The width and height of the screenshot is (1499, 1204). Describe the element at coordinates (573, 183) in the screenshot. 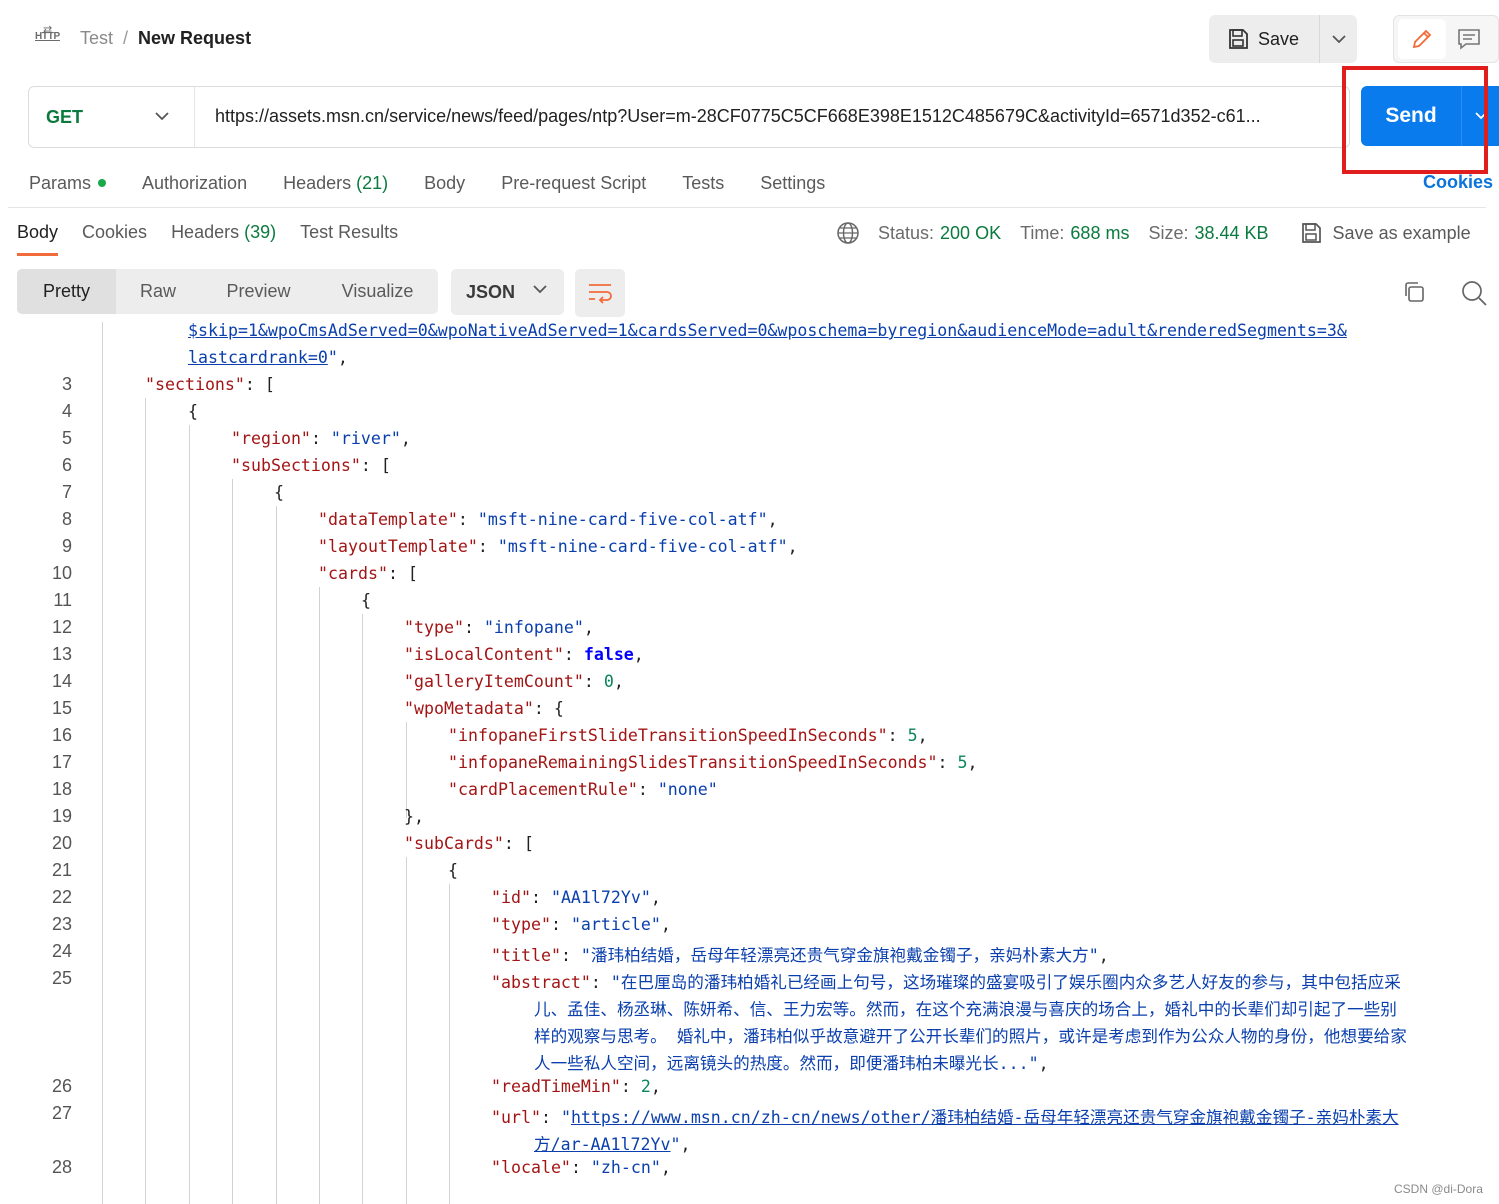

I see `tab-pre-request-script: Pre-request Script` at that location.